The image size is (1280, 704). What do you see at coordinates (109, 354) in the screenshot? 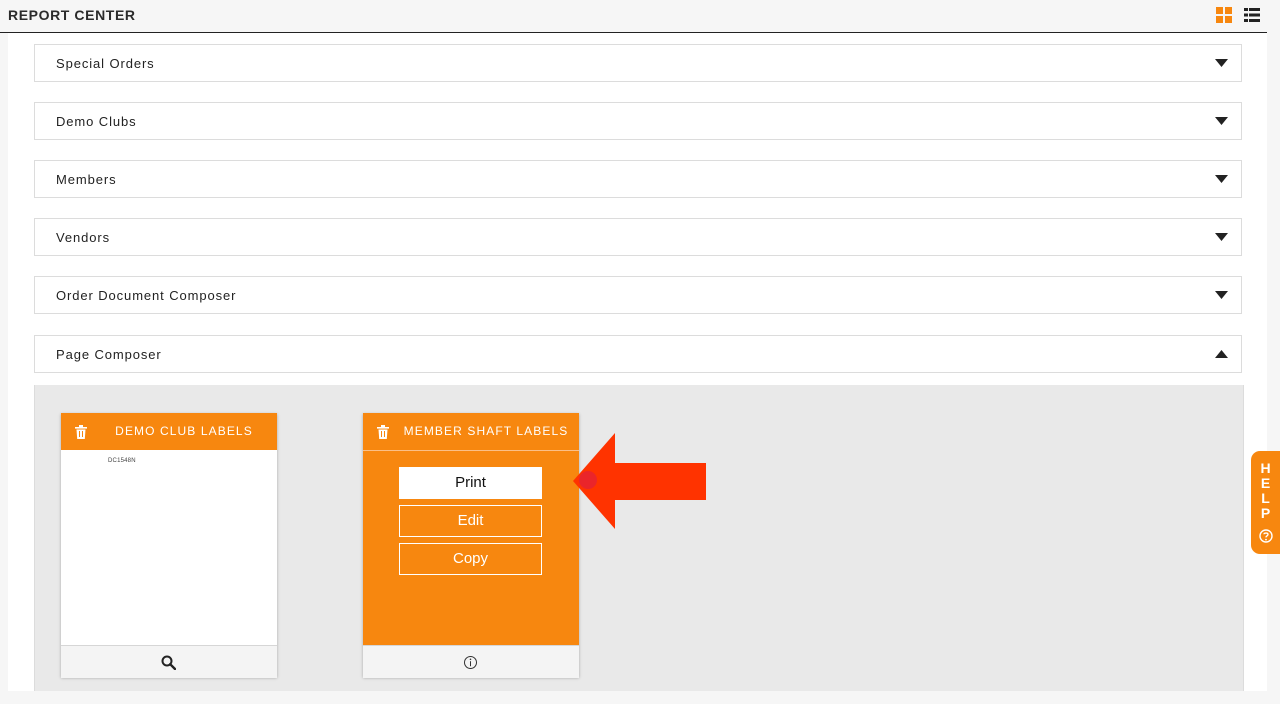
I see `accordion-label: Page Composer` at bounding box center [109, 354].